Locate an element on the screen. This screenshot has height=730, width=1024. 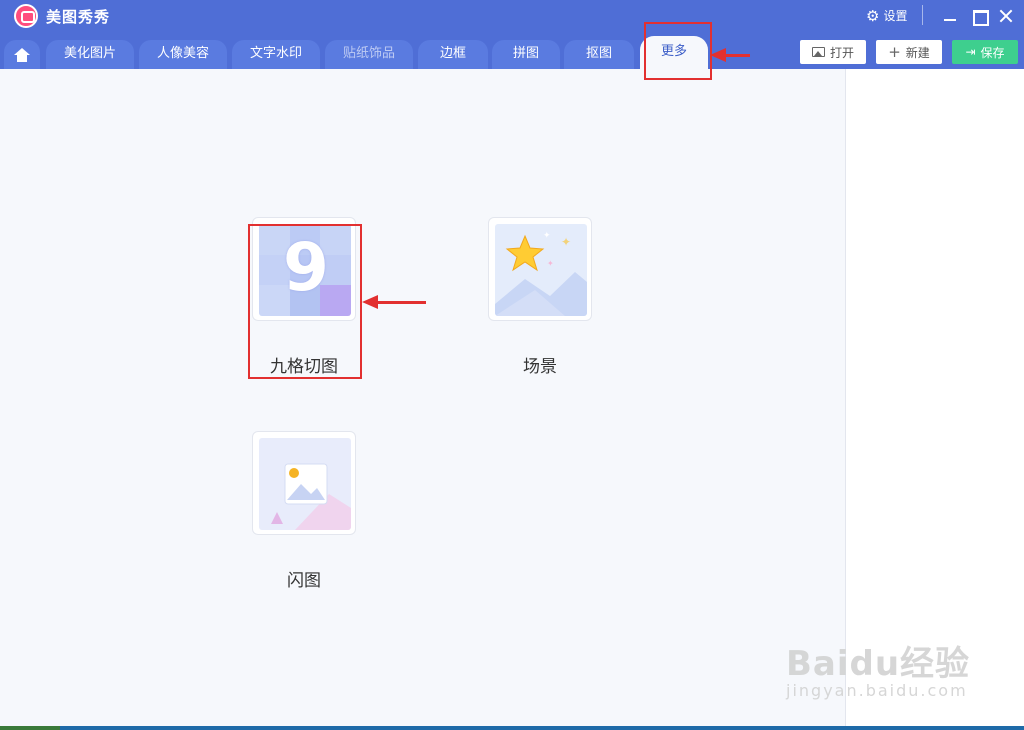
close-button is located at coordinates (1006, 16).